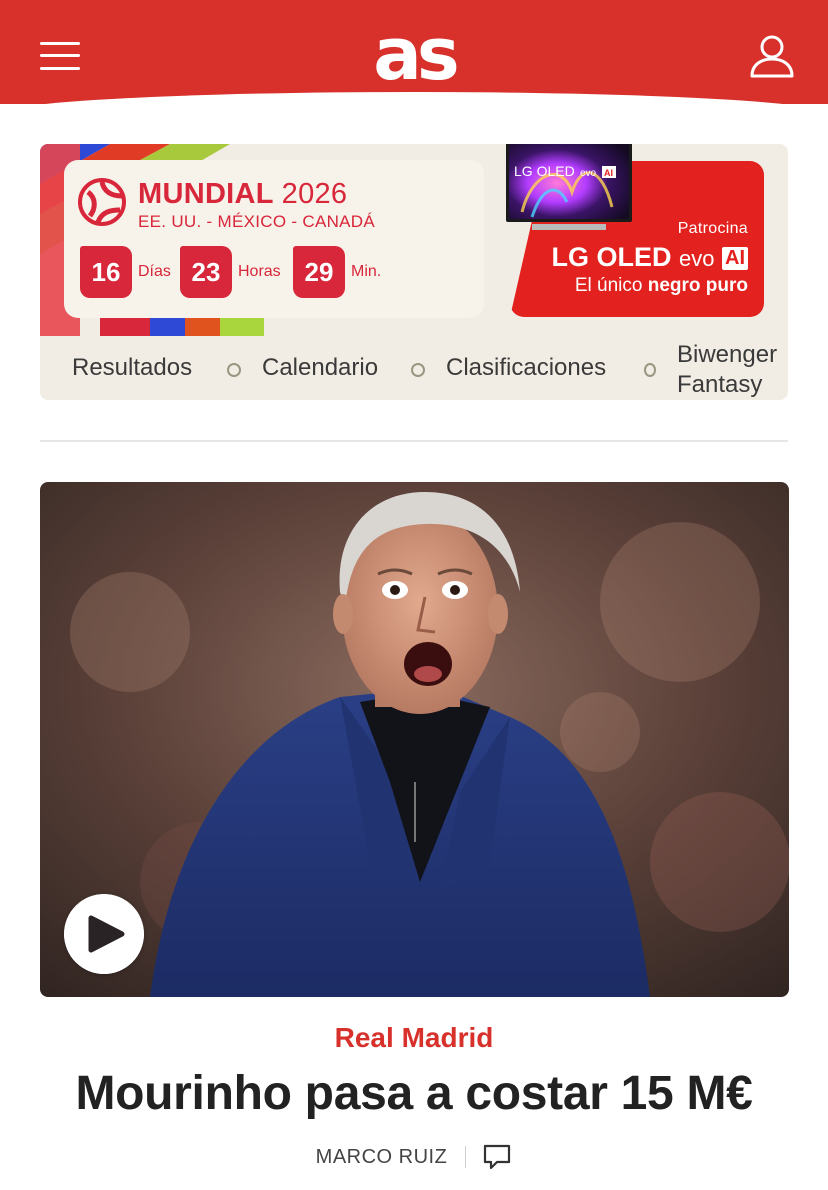  Describe the element at coordinates (661, 285) in the screenshot. I see `sponsor-tagline: El único negro puro` at that location.